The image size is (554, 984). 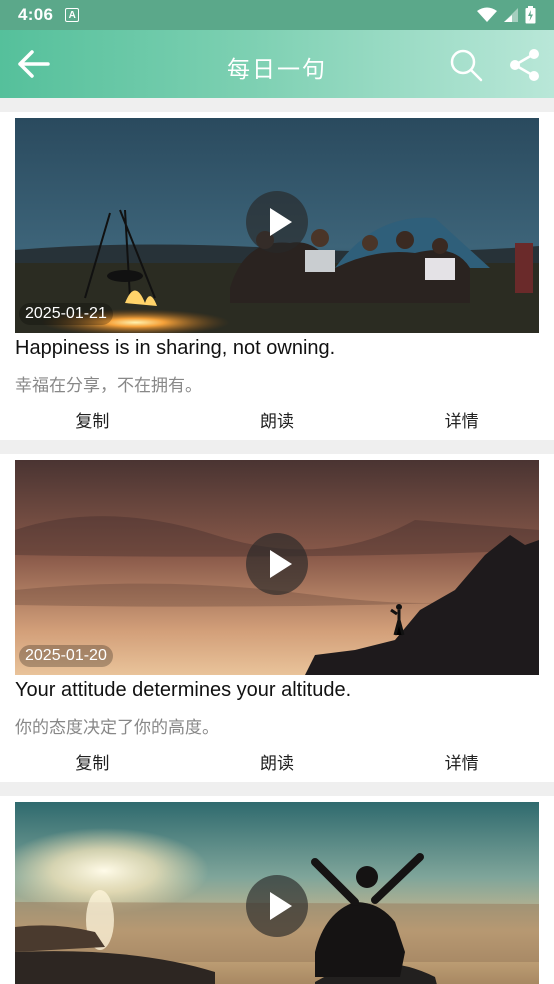 What do you see at coordinates (108, 385) in the screenshot?
I see `quote-chinese: 幸福在分享，不在拥有。` at bounding box center [108, 385].